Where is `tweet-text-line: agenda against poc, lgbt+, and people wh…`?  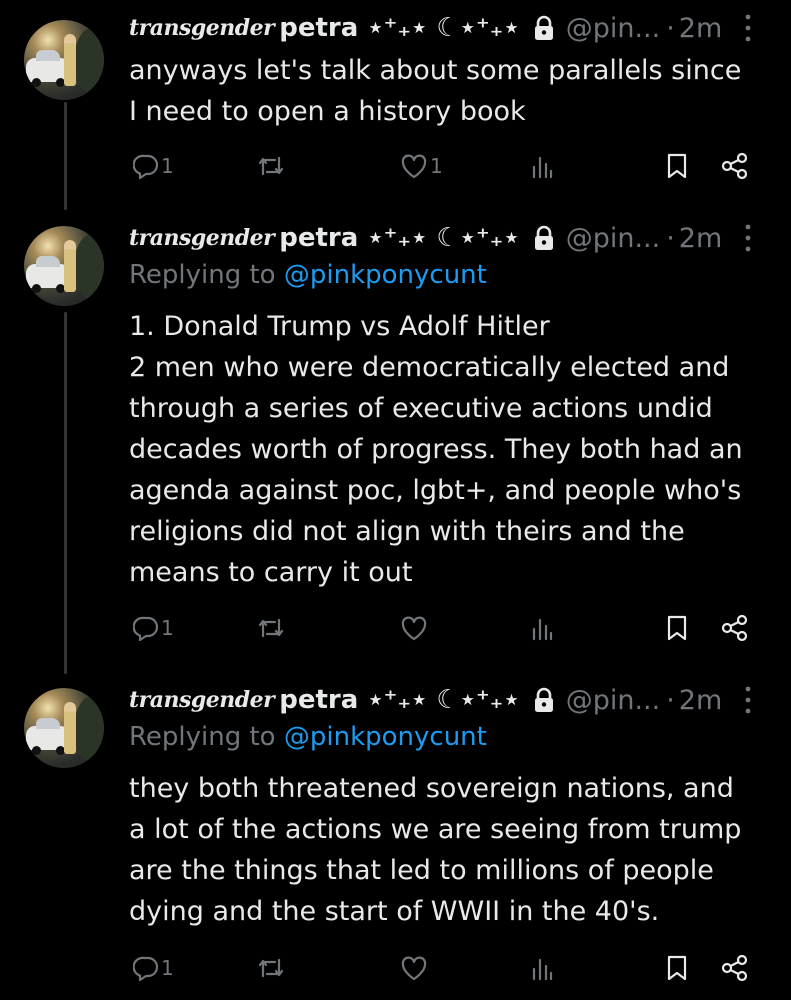 tweet-text-line: agenda against poc, lgbt+, and people wh… is located at coordinates (435, 490).